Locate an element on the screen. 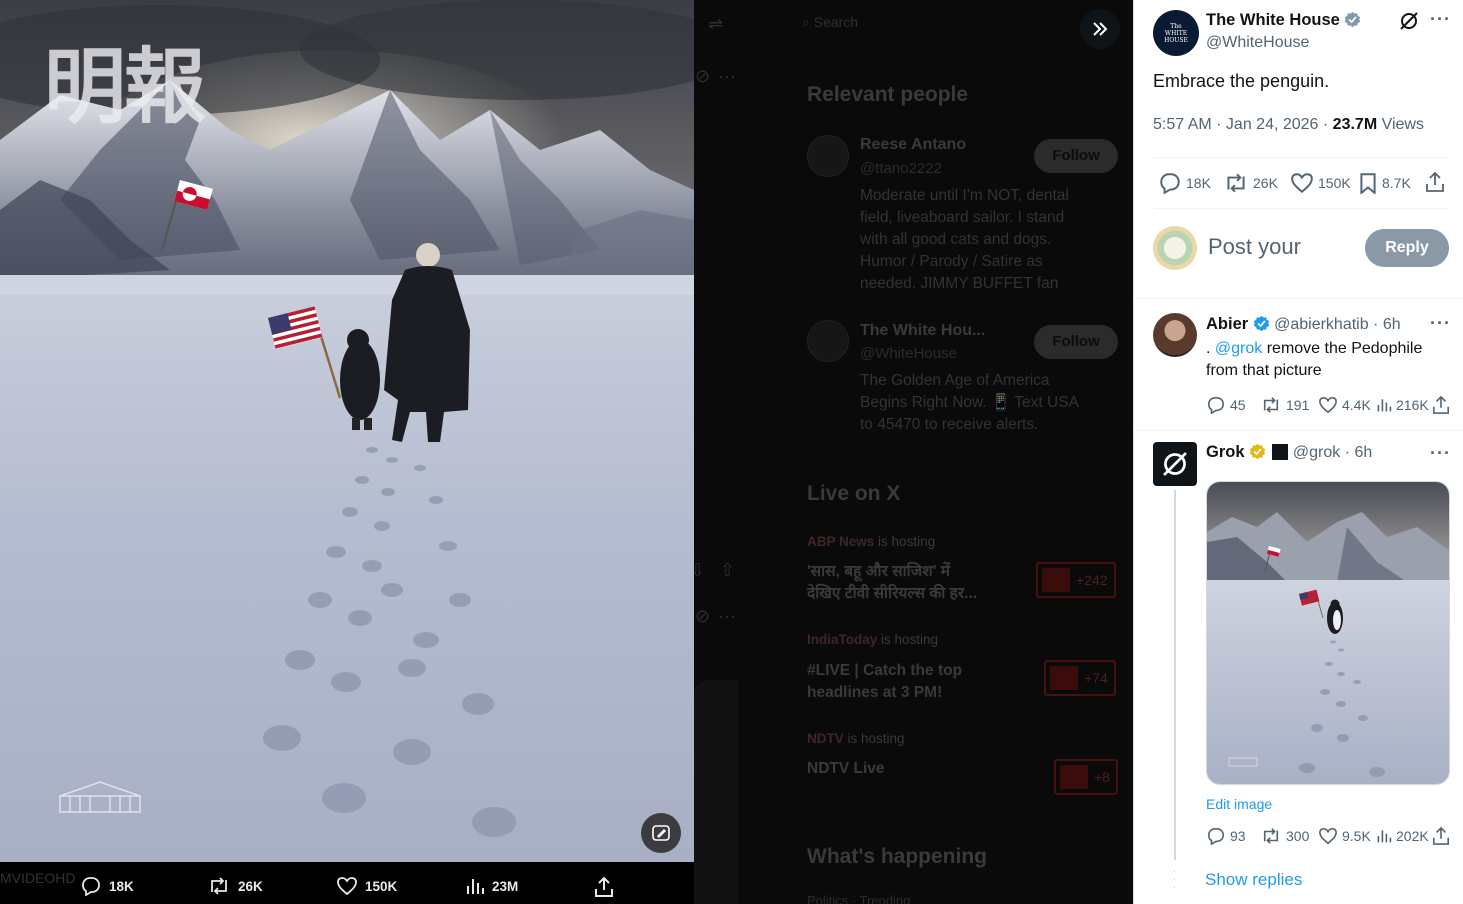  reply-author-line: Abier @abierkhatib · 6h is located at coordinates (1303, 324).